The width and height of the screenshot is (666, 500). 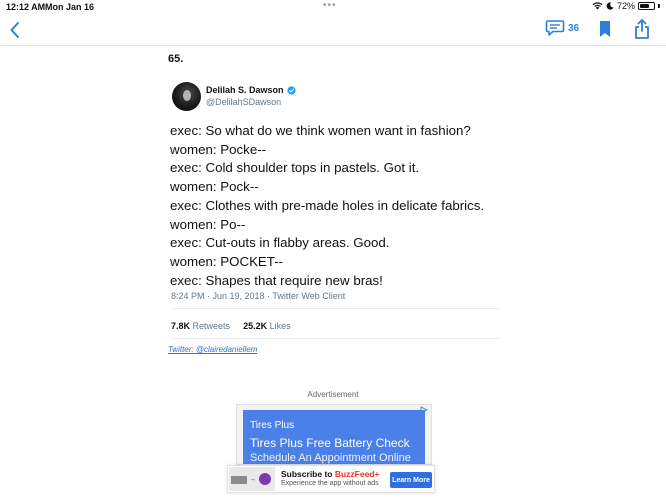 I want to click on moon-icon, so click(x=610, y=6).